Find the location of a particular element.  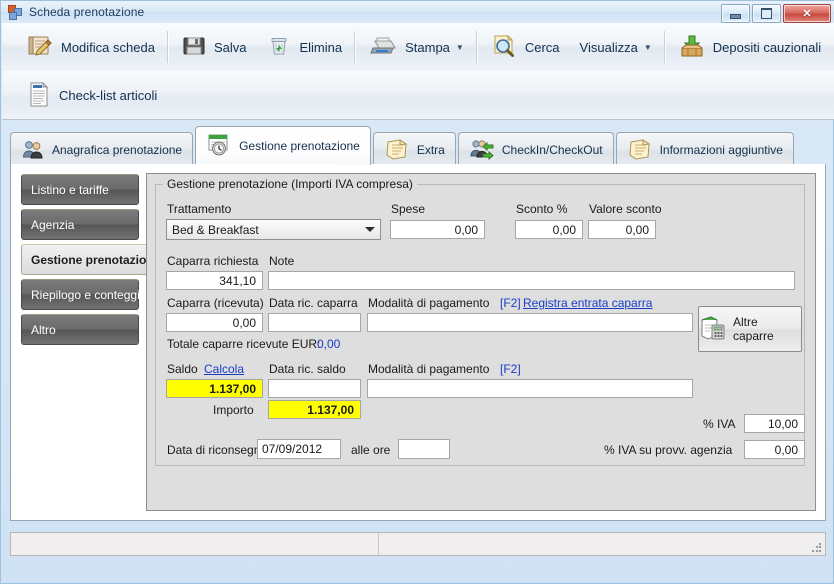

depositi-cauzionali-label: Depositi cauzionali is located at coordinates (767, 47).